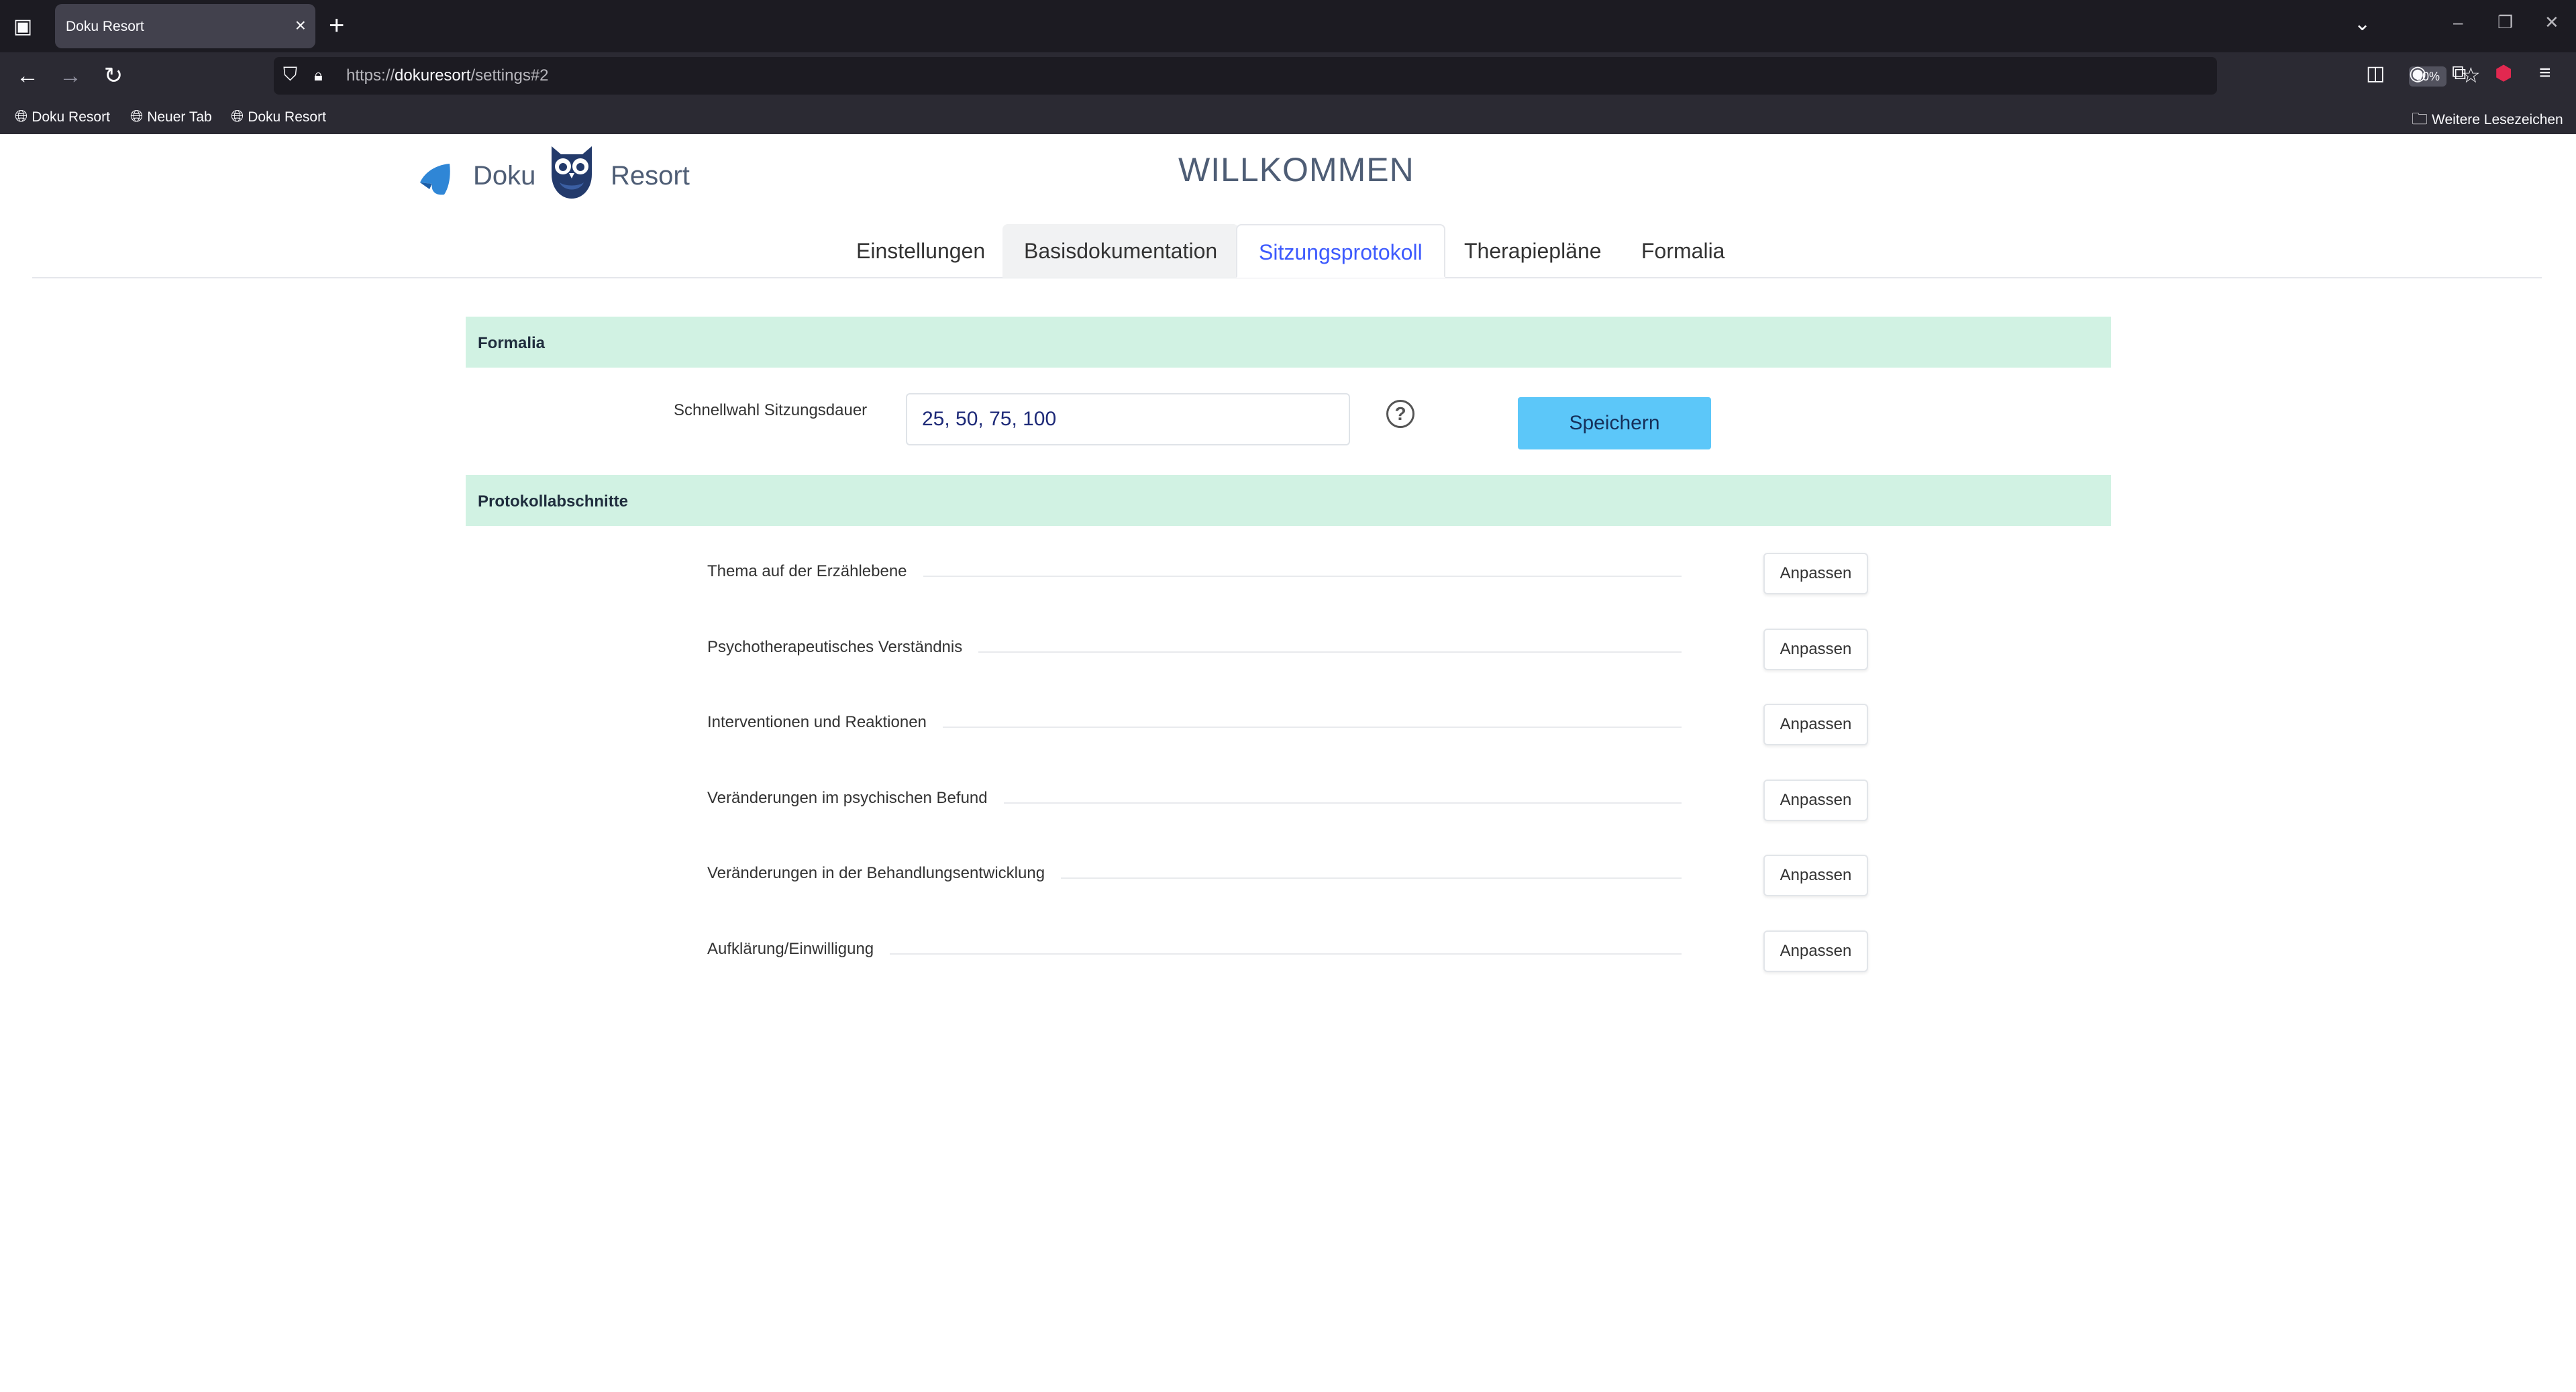 This screenshot has height=1392, width=2576. Describe the element at coordinates (2551, 23) in the screenshot. I see `window-close-icon: ✕` at that location.